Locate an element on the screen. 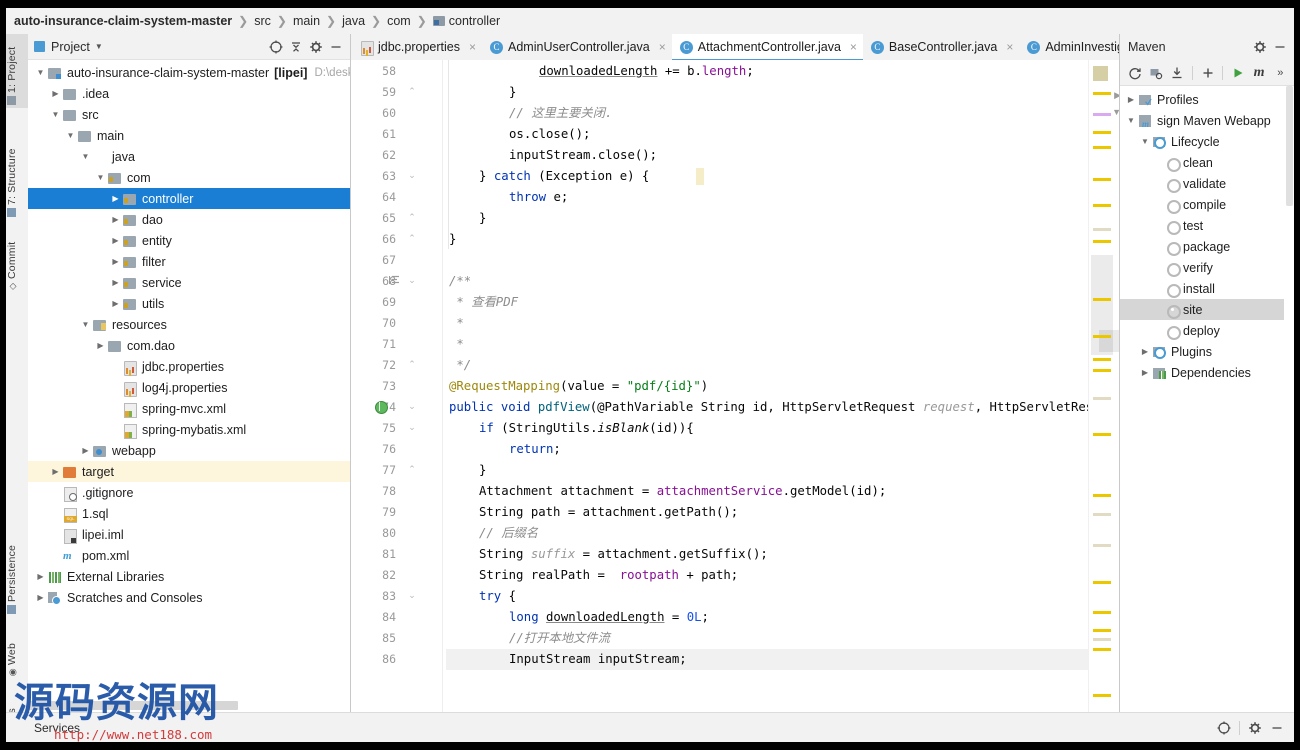  tree-item-com: ▼ com is located at coordinates (189, 177).